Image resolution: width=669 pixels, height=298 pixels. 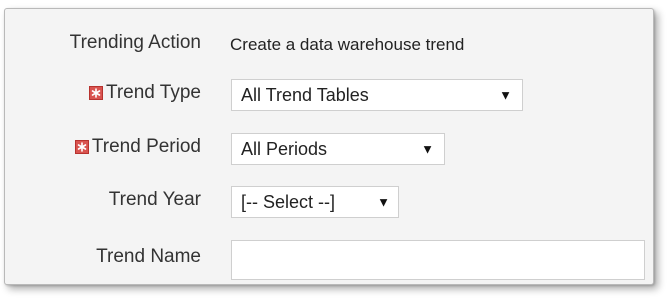 What do you see at coordinates (305, 94) in the screenshot?
I see `trend-type-selected: All Trend Tables` at bounding box center [305, 94].